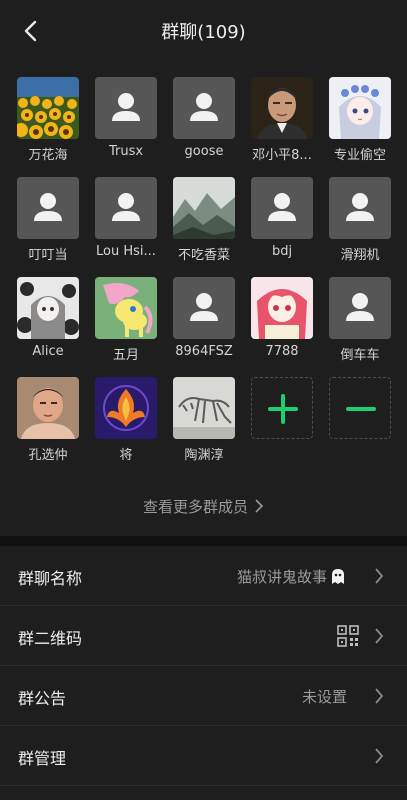 The width and height of the screenshot is (407, 800). I want to click on member-name: 倒车车, so click(360, 355).